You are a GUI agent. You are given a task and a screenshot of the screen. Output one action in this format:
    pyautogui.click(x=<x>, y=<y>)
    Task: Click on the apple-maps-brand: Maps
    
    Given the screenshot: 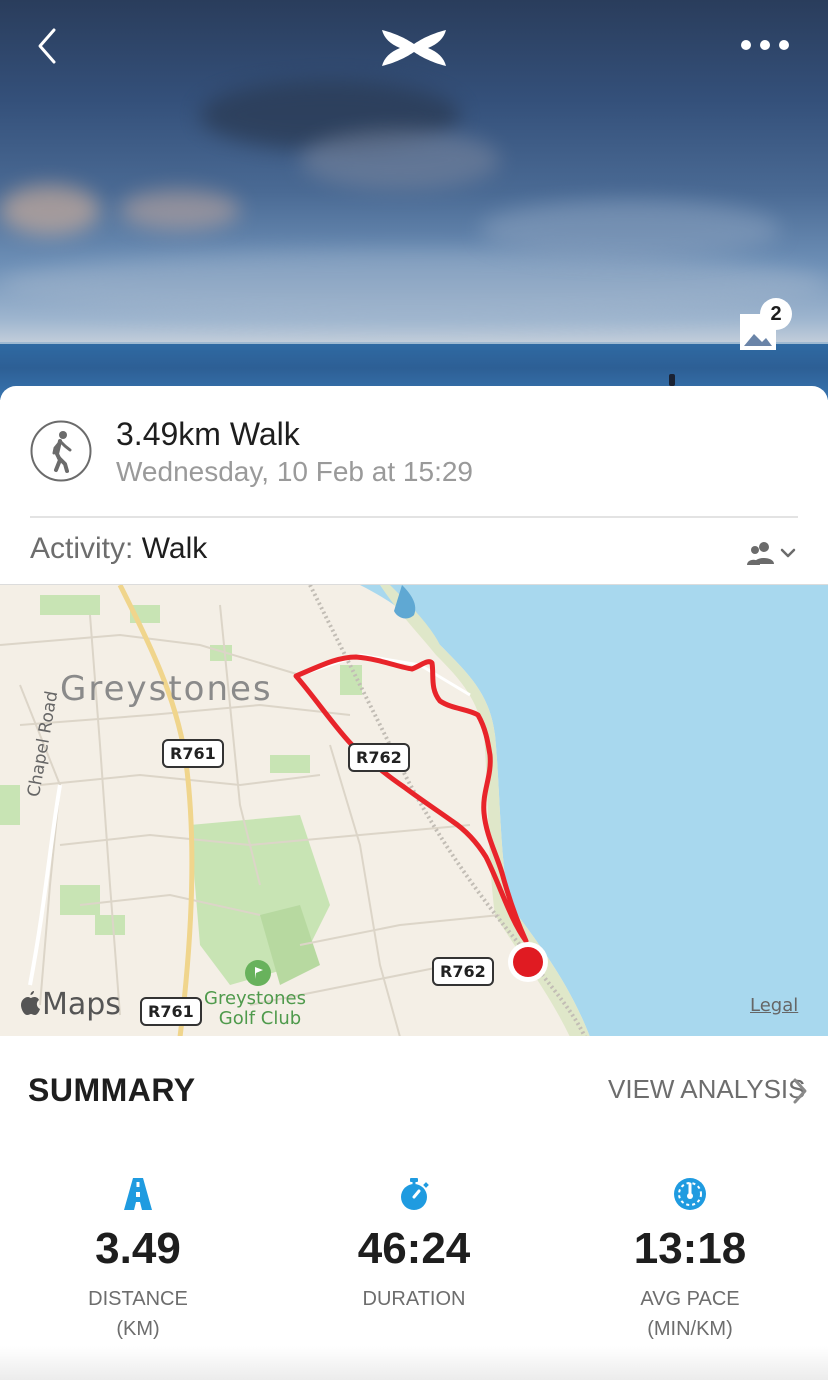 What is the action you would take?
    pyautogui.click(x=70, y=1004)
    